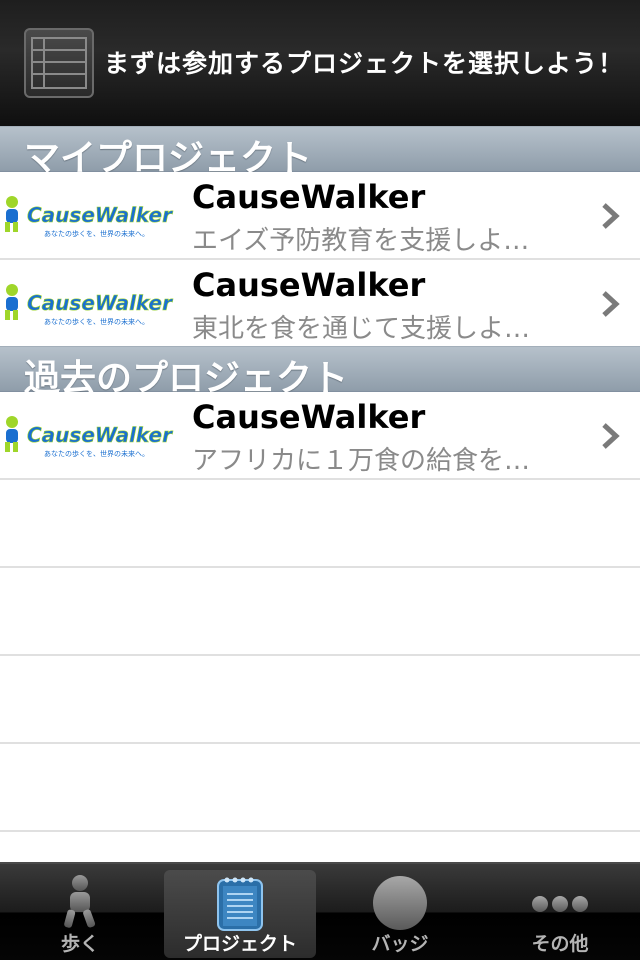 Image resolution: width=640 pixels, height=960 pixels. Describe the element at coordinates (240, 904) in the screenshot. I see `notepad-icon` at that location.